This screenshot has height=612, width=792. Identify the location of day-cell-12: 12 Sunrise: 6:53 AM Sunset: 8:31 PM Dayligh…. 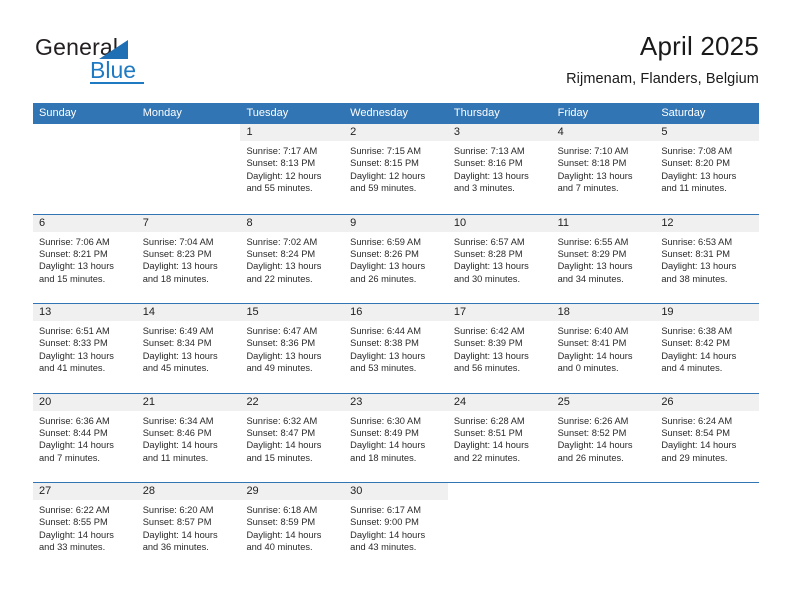
(707, 259).